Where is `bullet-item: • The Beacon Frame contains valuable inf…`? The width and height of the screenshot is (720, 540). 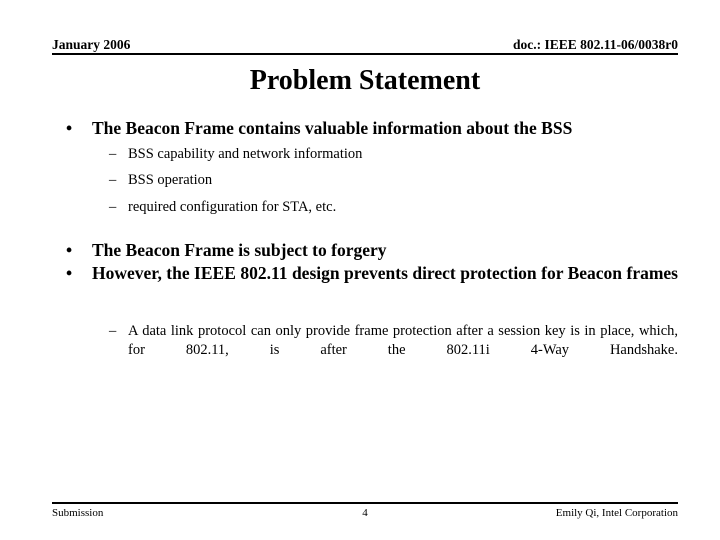
bullet-item: • The Beacon Frame contains valuable inf… is located at coordinates (365, 128).